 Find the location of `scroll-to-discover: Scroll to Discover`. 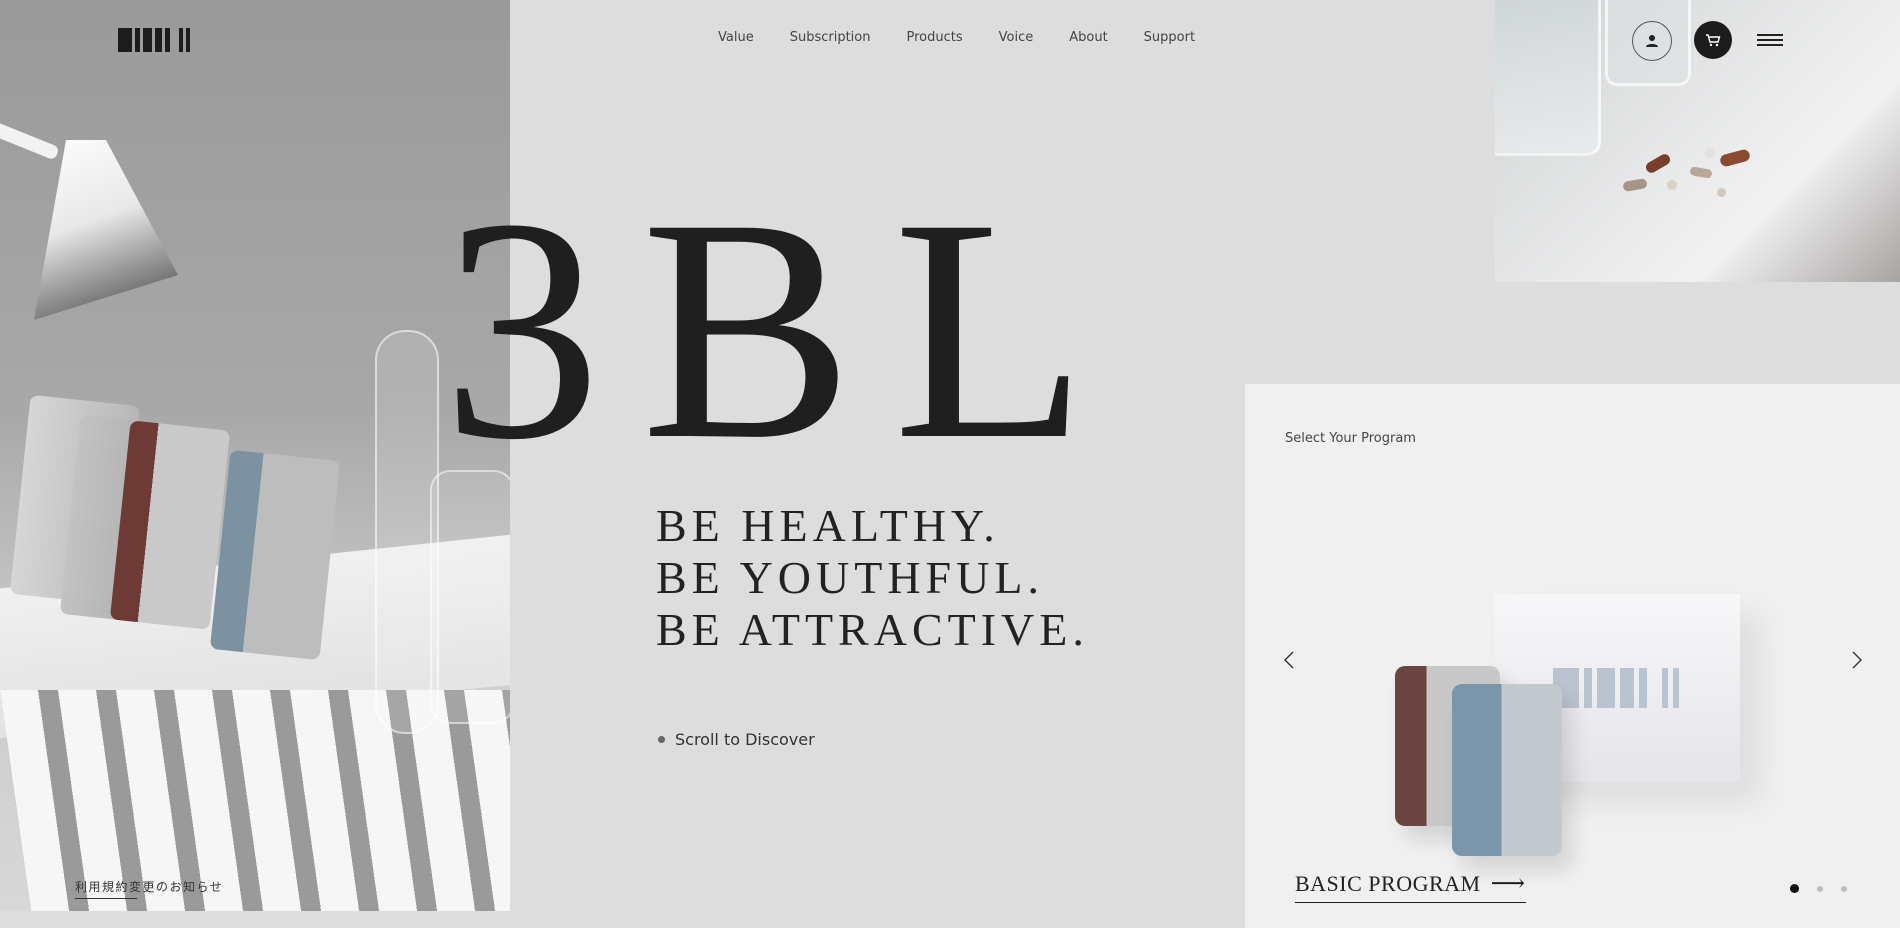

scroll-to-discover: Scroll to Discover is located at coordinates (736, 739).